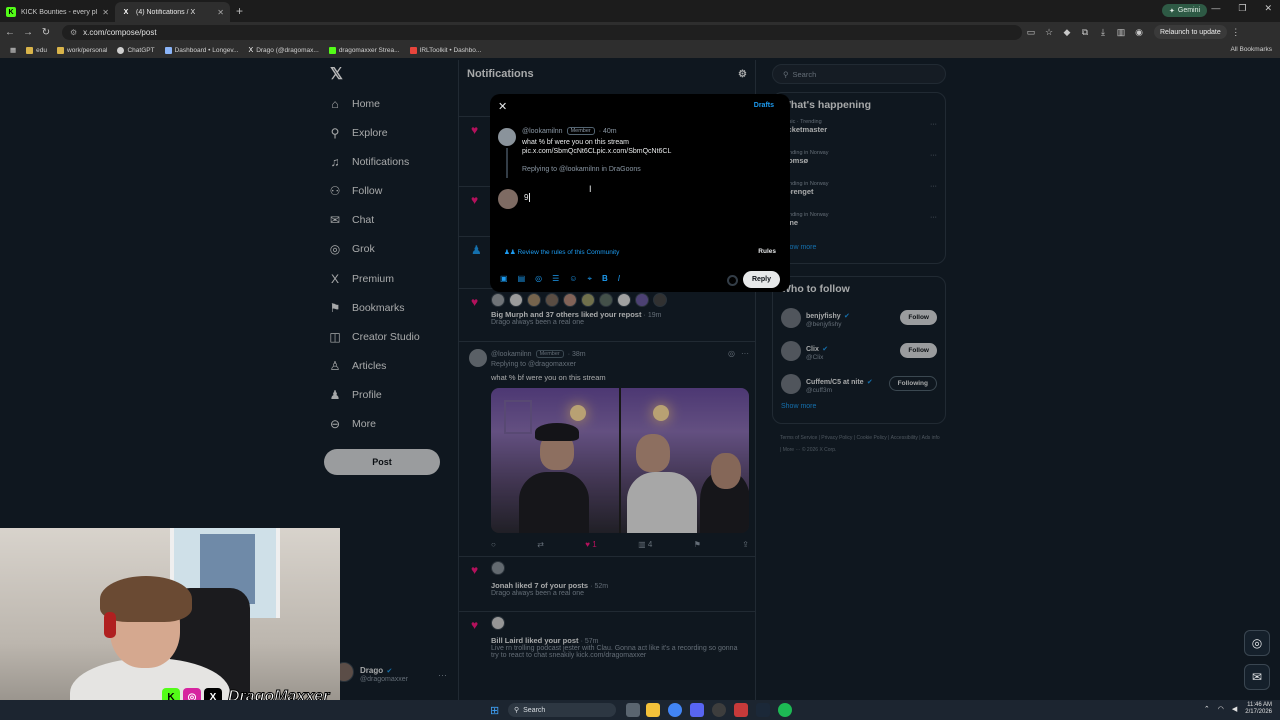 The width and height of the screenshot is (1280, 720). What do you see at coordinates (1207, 709) in the screenshot?
I see `chevron-up-icon: ⌃` at bounding box center [1207, 709].